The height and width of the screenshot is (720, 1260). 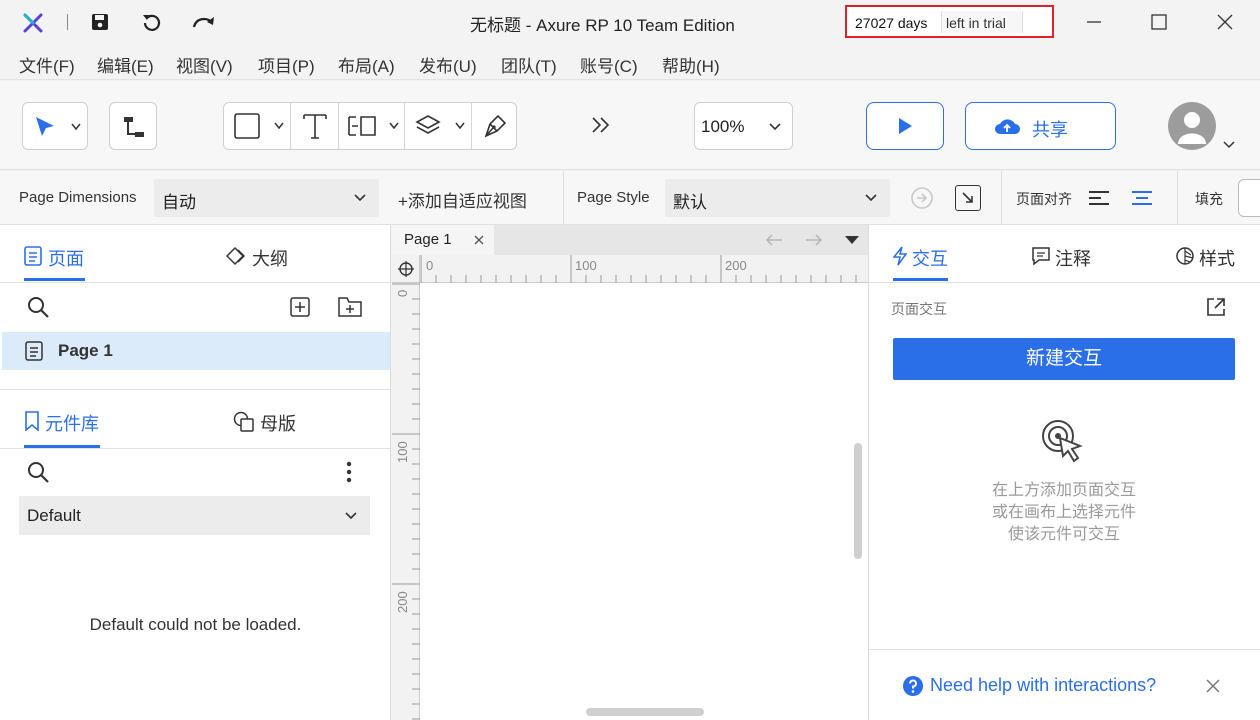 I want to click on rectangle-tool-button, so click(x=257, y=126).